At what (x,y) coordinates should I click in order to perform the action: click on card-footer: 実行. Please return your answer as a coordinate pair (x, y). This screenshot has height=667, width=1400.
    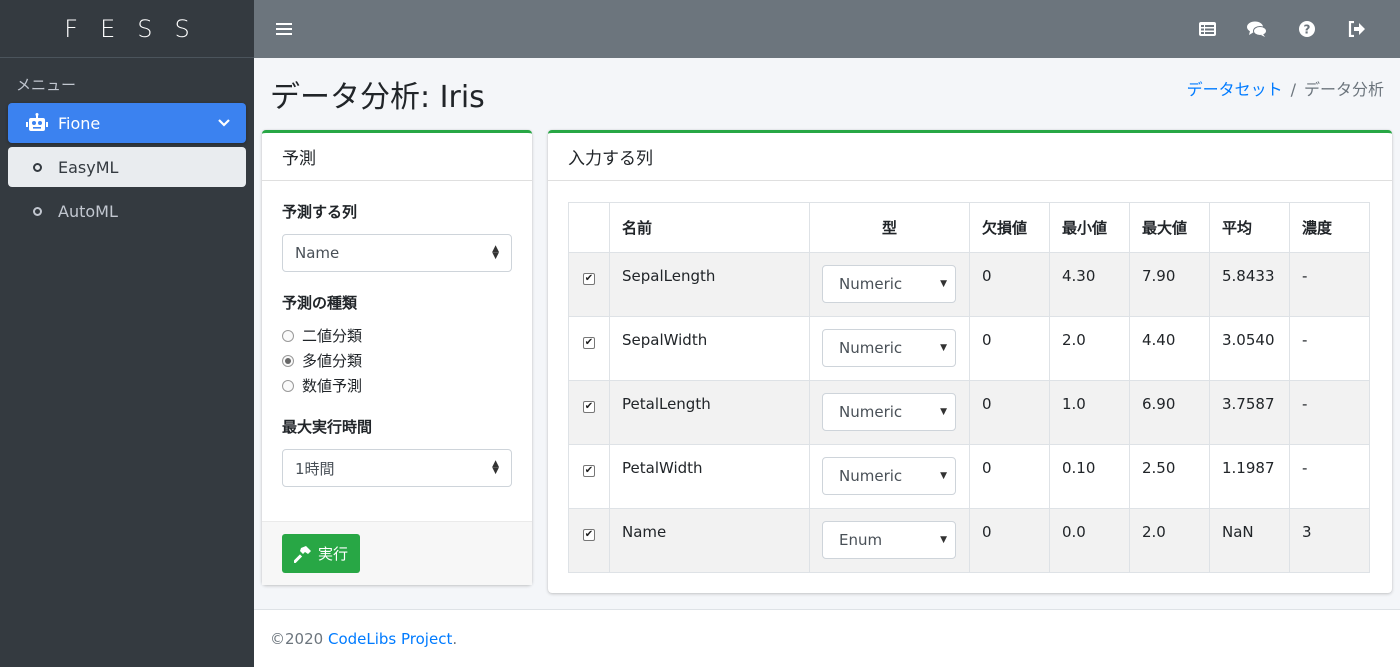
    Looking at the image, I should click on (397, 553).